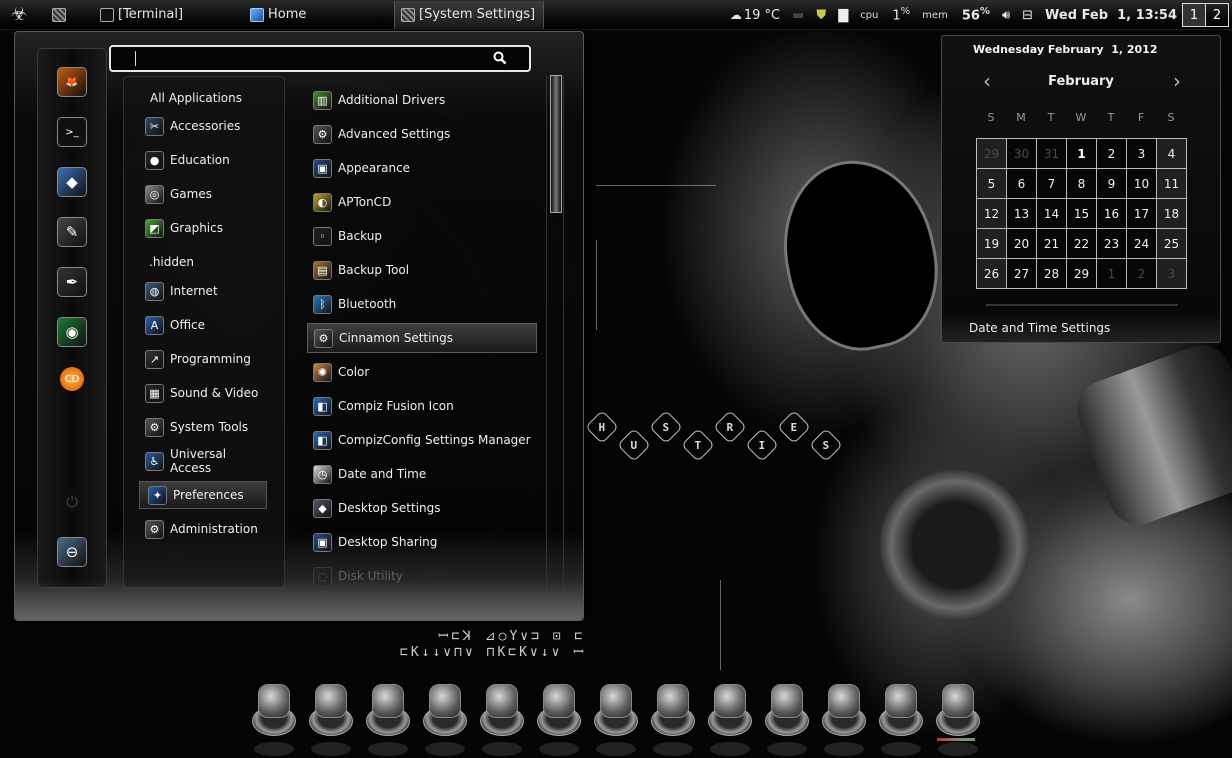  What do you see at coordinates (787, 718) in the screenshot?
I see `dock-item-settings` at bounding box center [787, 718].